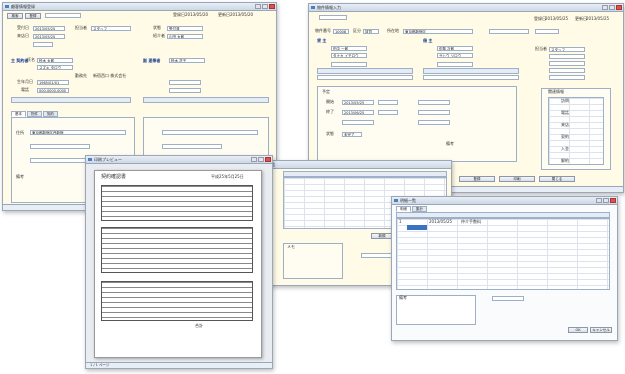 The height and width of the screenshot is (374, 625). What do you see at coordinates (197, 14) in the screenshot?
I see `date-value: 2013/05/20` at bounding box center [197, 14].